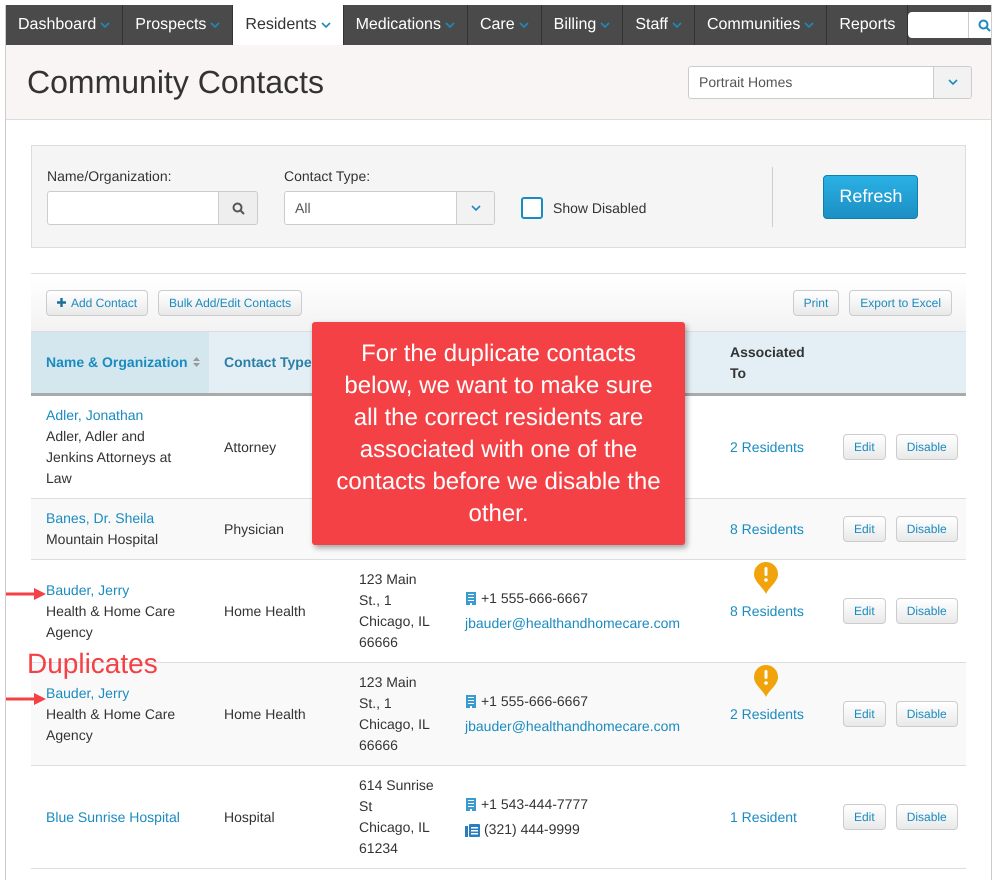 The image size is (997, 880). Describe the element at coordinates (196, 362) in the screenshot. I see `sort-icon` at that location.